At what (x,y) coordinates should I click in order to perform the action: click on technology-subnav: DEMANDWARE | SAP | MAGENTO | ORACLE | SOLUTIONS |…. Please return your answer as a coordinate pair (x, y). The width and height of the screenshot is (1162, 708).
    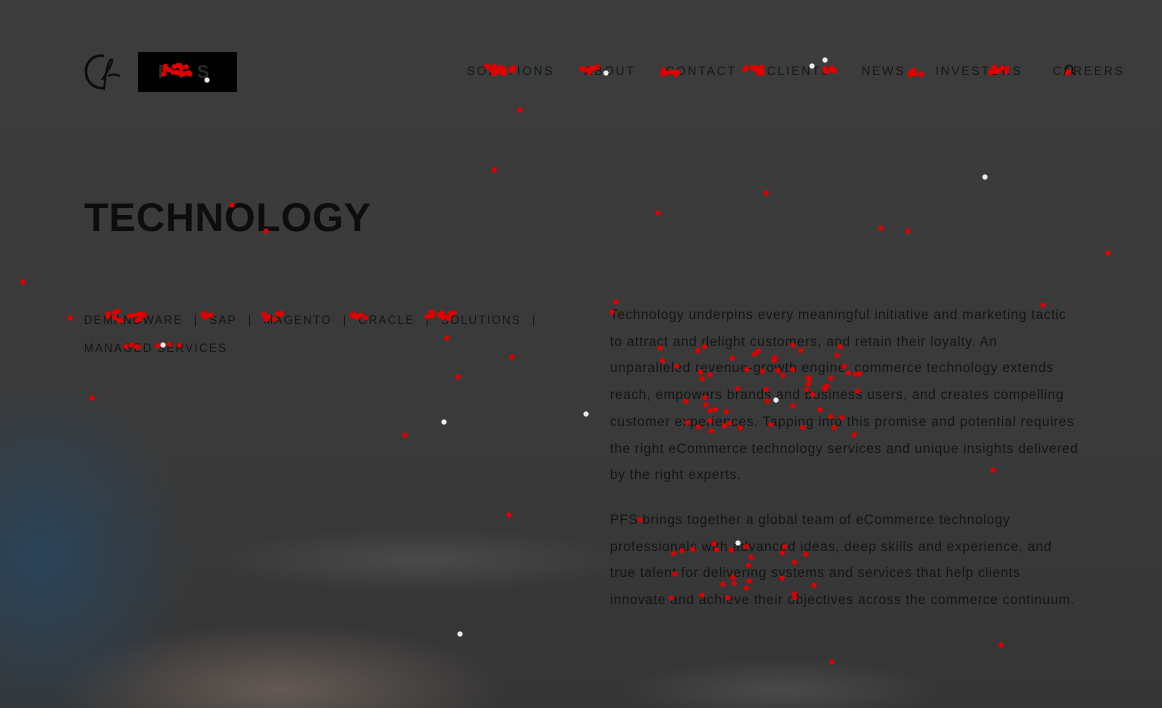
    Looking at the image, I should click on (309, 335).